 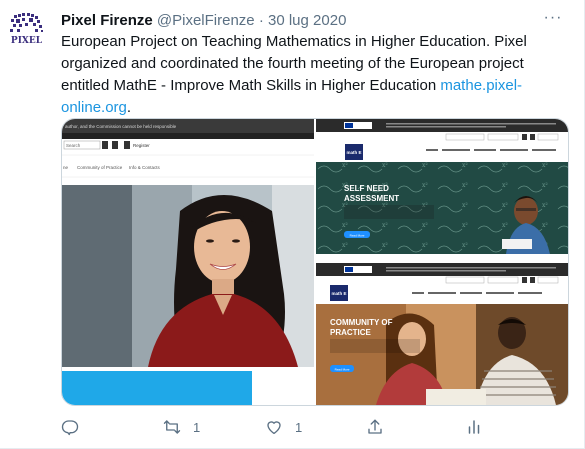 I want to click on avatar-wordmark: PIXEL, so click(x=27, y=41).